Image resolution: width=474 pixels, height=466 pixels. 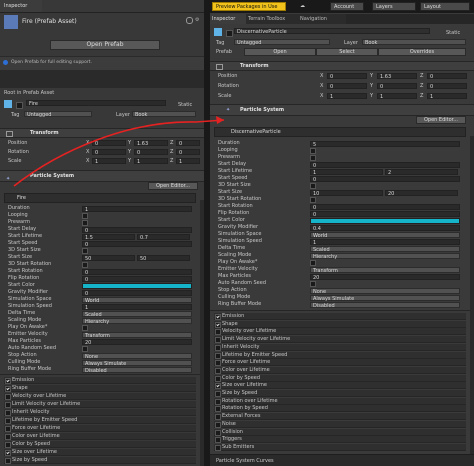 I want to click on cloud-icon: ☁, so click(x=302, y=6).